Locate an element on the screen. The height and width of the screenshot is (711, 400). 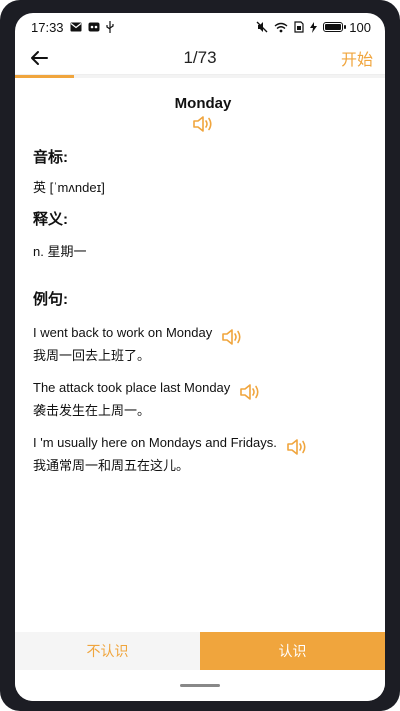
progress-bar is located at coordinates (200, 76).